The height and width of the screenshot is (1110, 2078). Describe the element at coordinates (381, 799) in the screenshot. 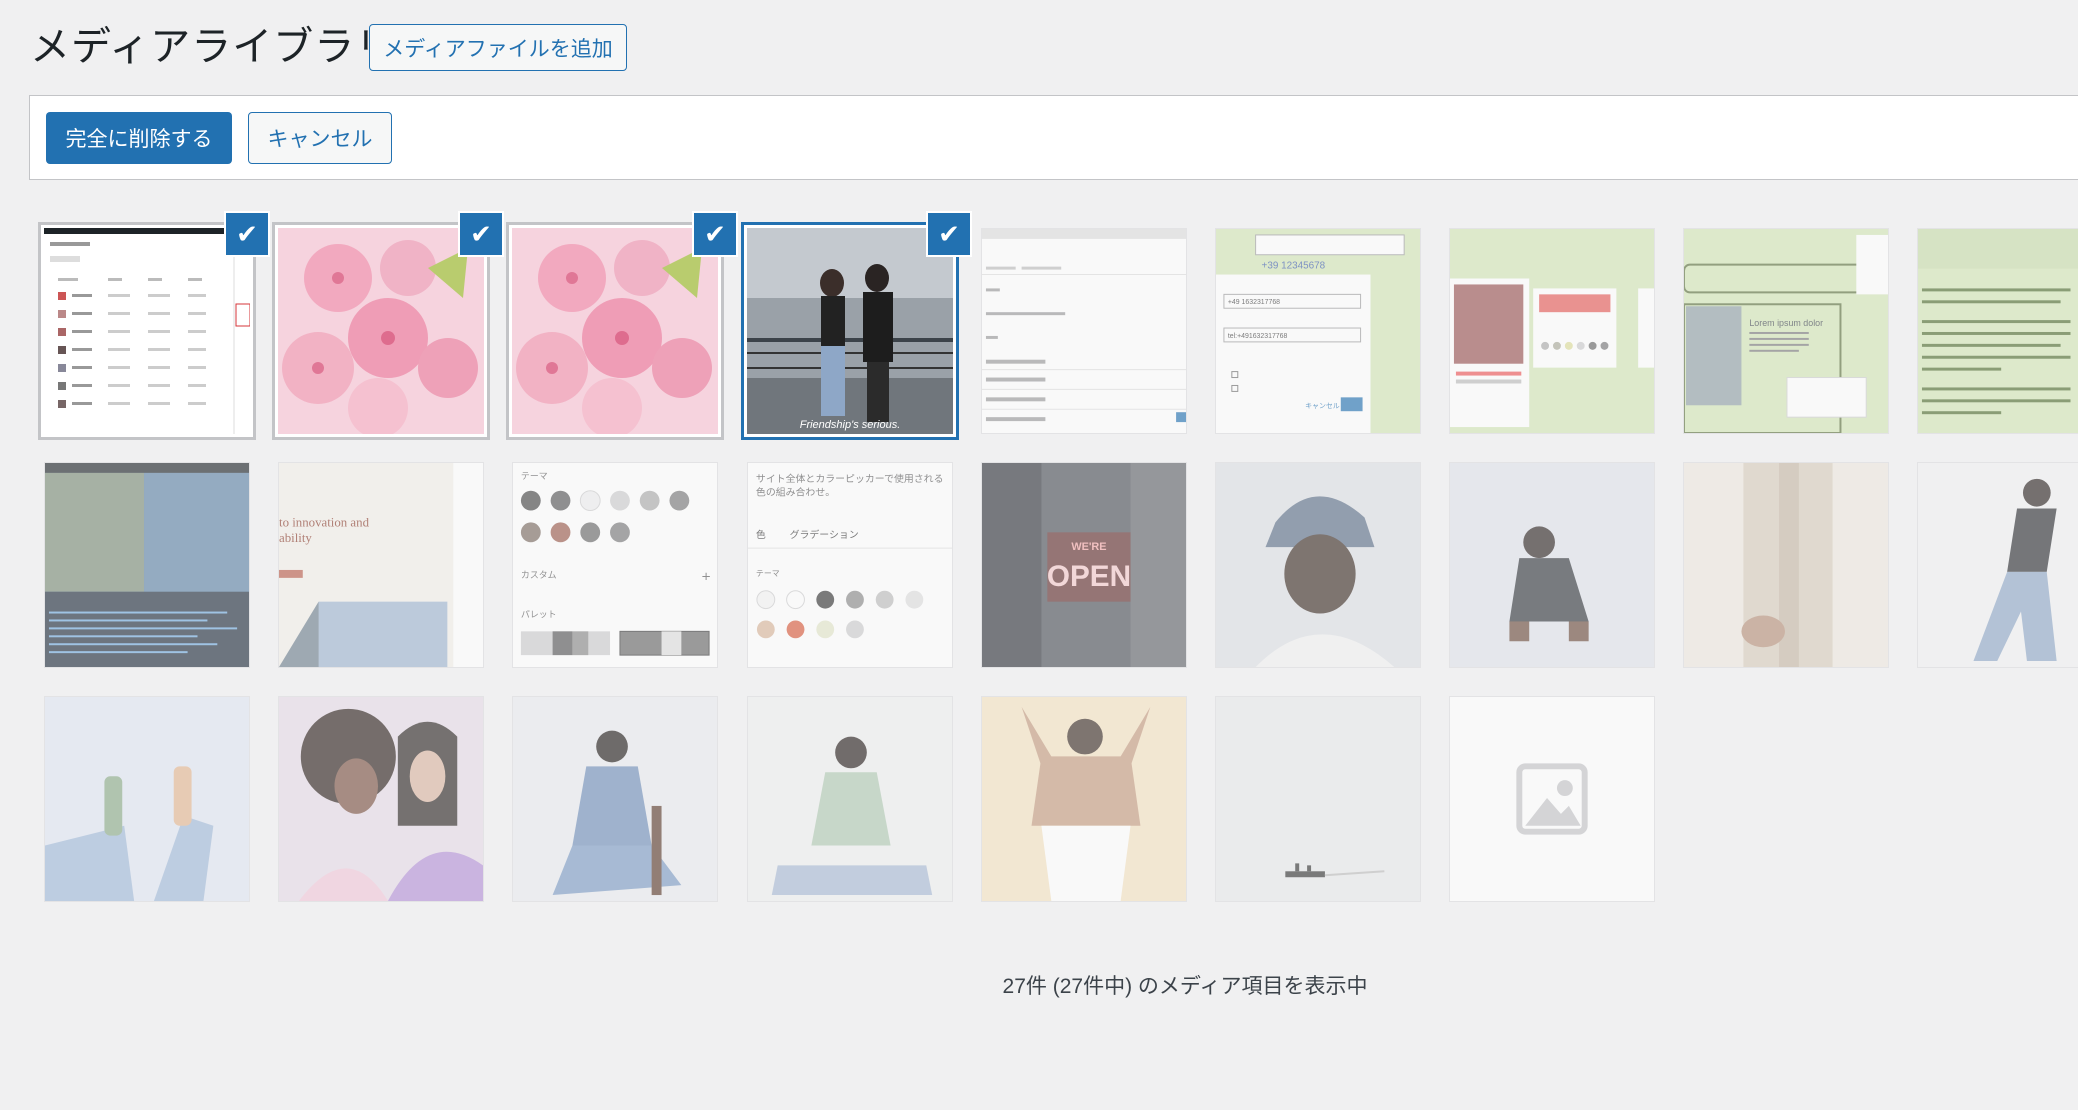

I see `media-item-two-women-photo` at that location.